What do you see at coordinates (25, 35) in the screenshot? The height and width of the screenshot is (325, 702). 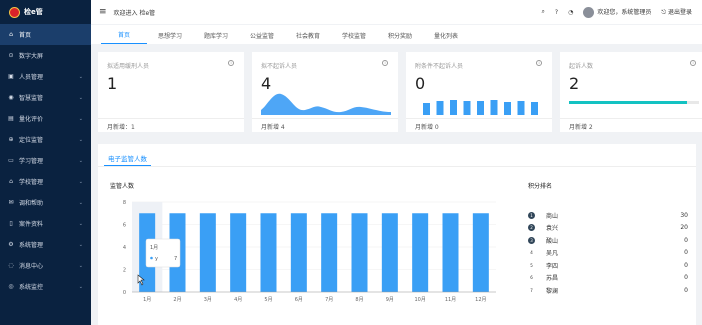 I see `sidebar-item-label: 首页` at bounding box center [25, 35].